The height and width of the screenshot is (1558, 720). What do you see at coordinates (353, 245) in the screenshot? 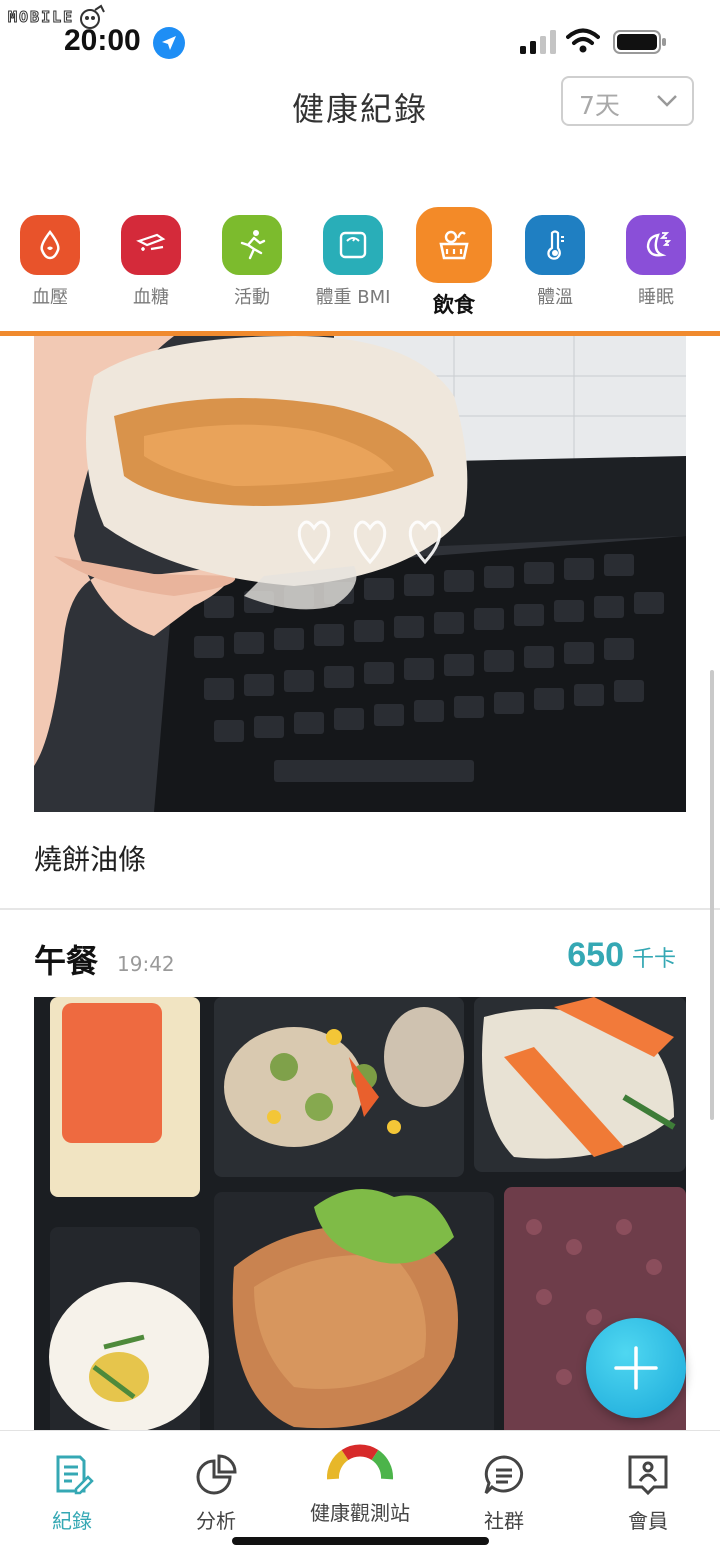
I see `scale-icon` at bounding box center [353, 245].